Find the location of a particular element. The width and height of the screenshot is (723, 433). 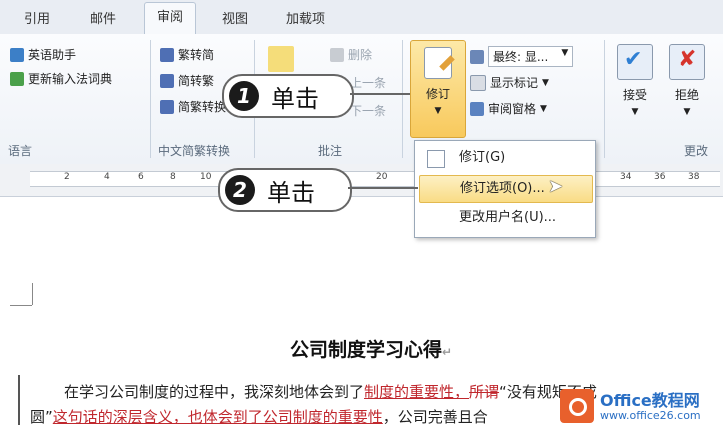

display-review-select: 最终: 显... ▼ is located at coordinates (531, 56).